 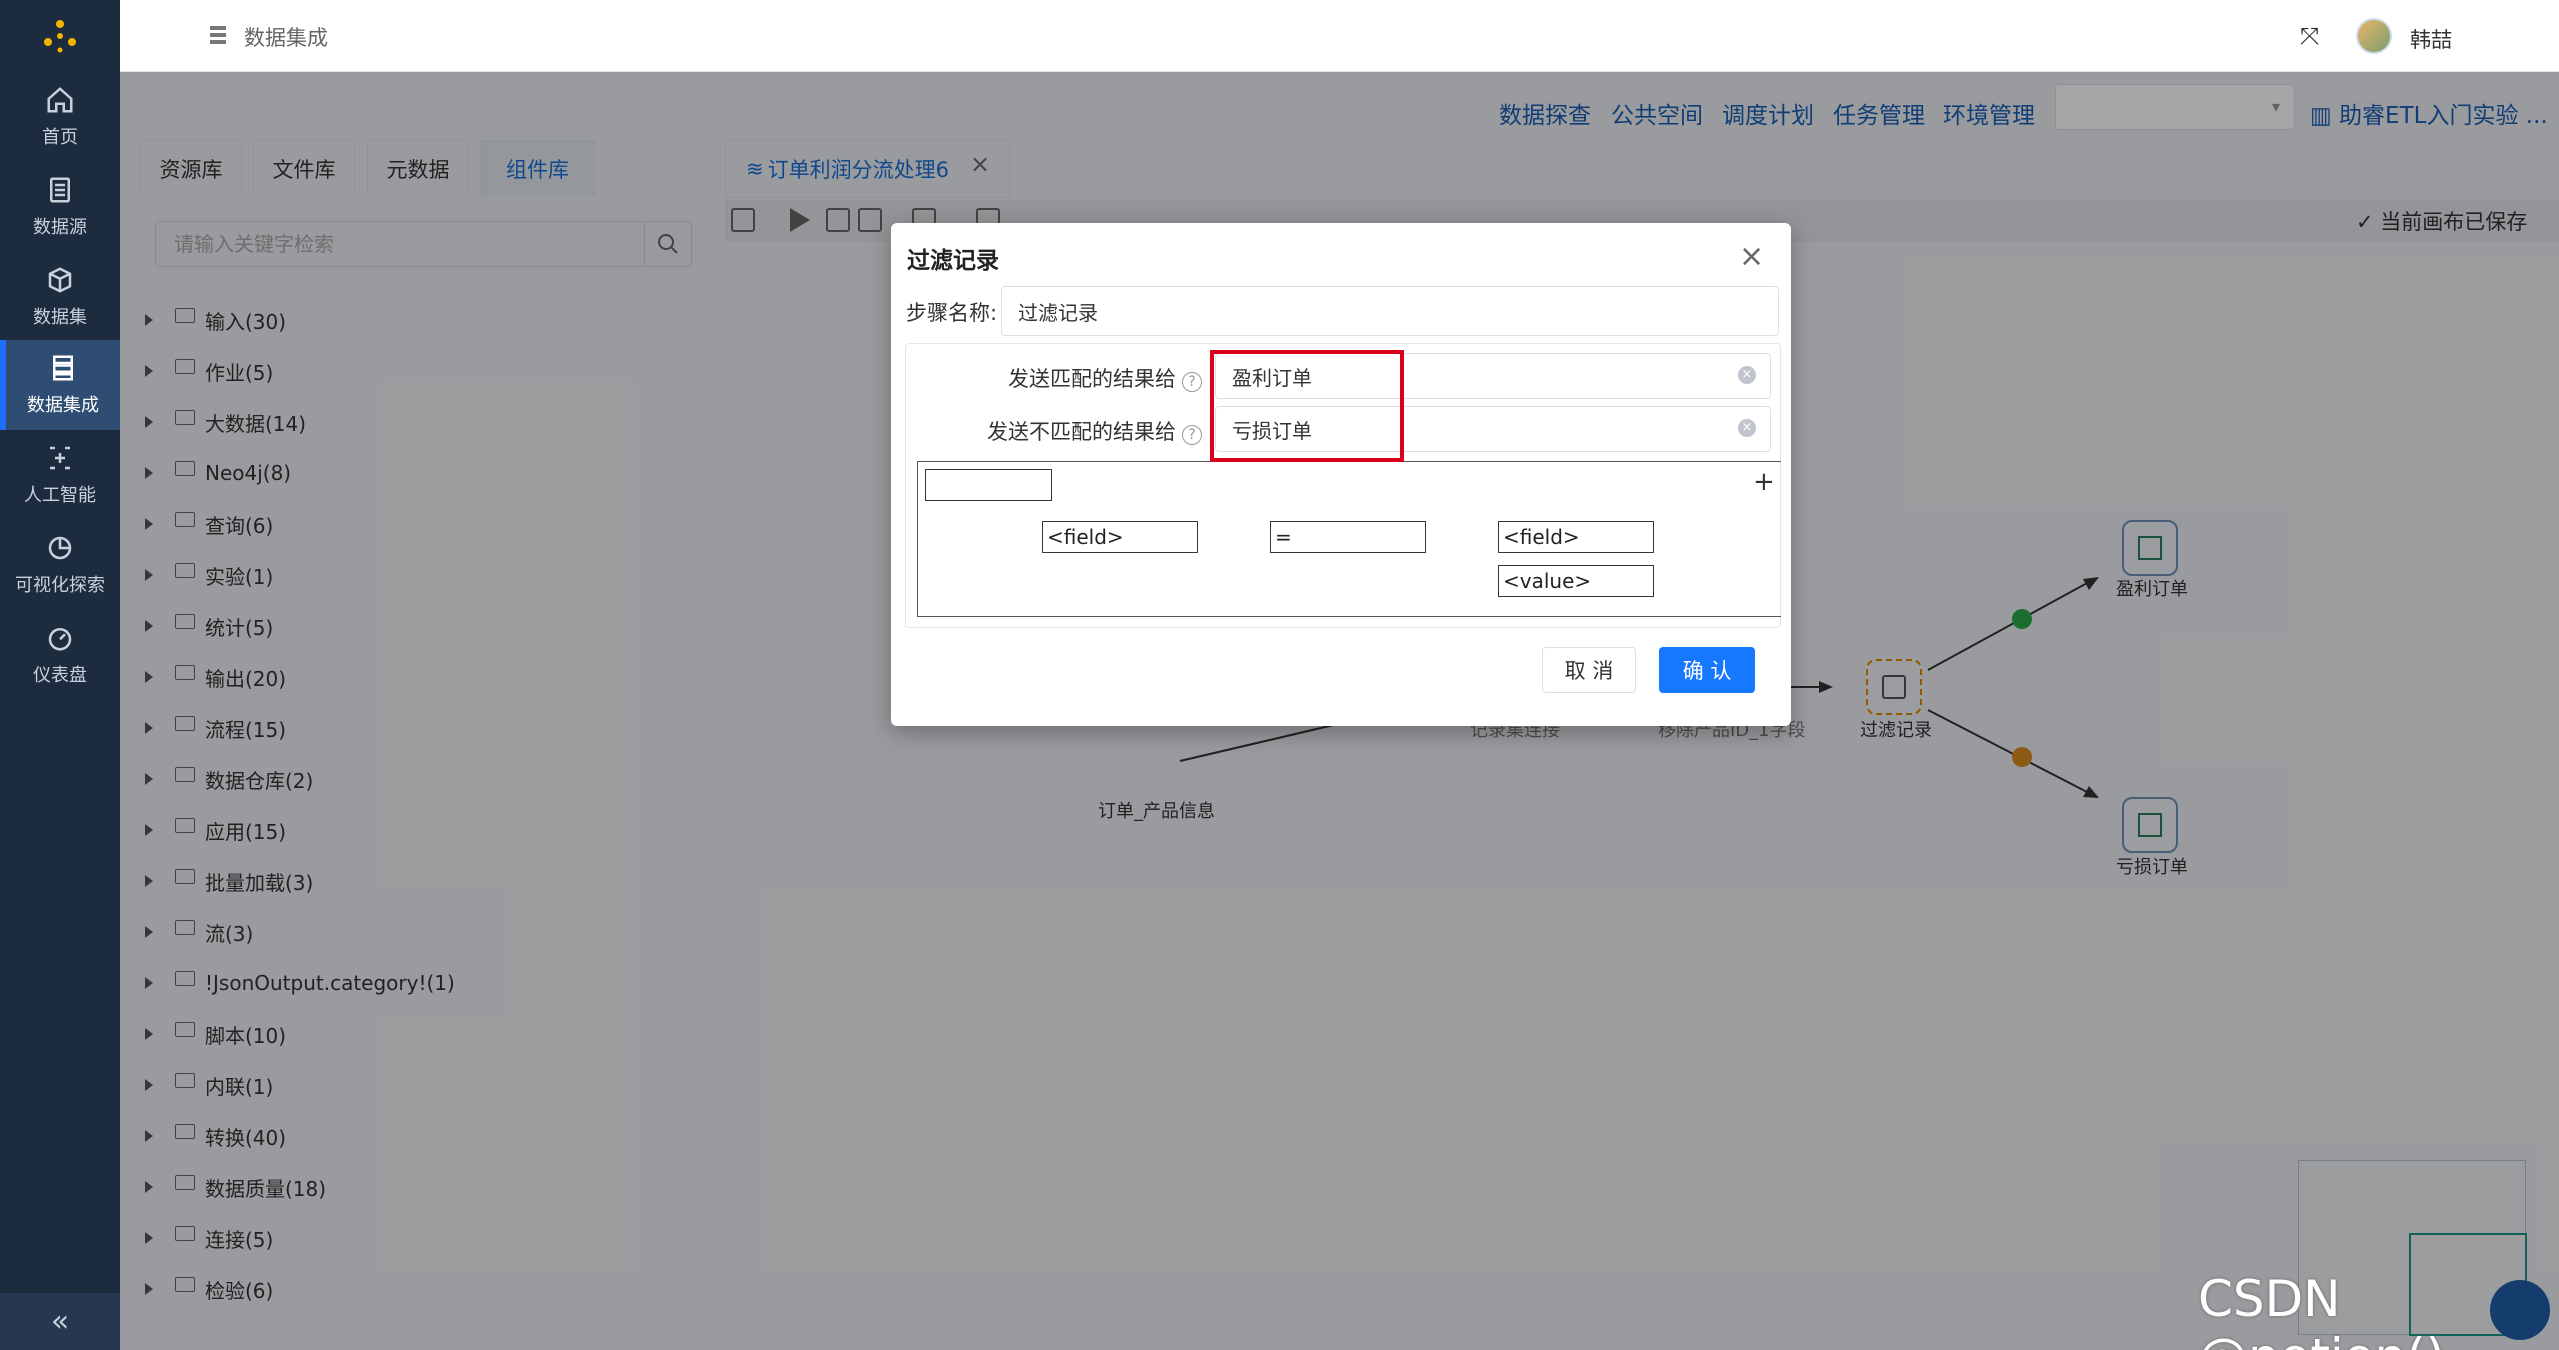 What do you see at coordinates (60, 100) in the screenshot?
I see `home-icon` at bounding box center [60, 100].